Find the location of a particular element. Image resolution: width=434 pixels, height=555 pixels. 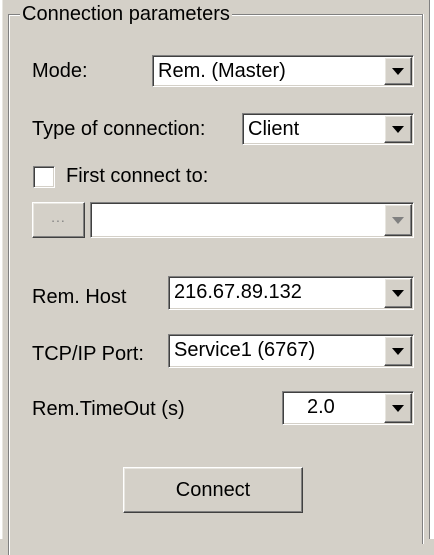

connect-button: Connect is located at coordinates (213, 490).